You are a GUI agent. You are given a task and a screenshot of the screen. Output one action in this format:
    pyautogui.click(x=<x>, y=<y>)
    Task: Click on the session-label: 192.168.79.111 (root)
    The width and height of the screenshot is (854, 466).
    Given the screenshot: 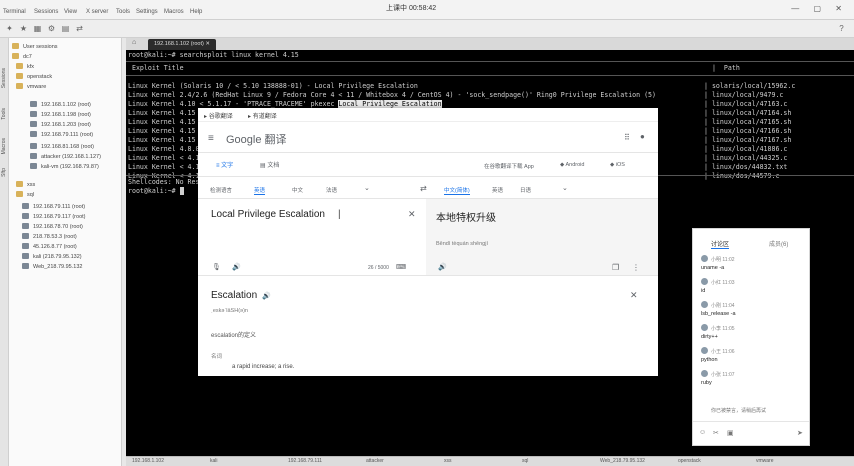 What is the action you would take?
    pyautogui.click(x=59, y=207)
    